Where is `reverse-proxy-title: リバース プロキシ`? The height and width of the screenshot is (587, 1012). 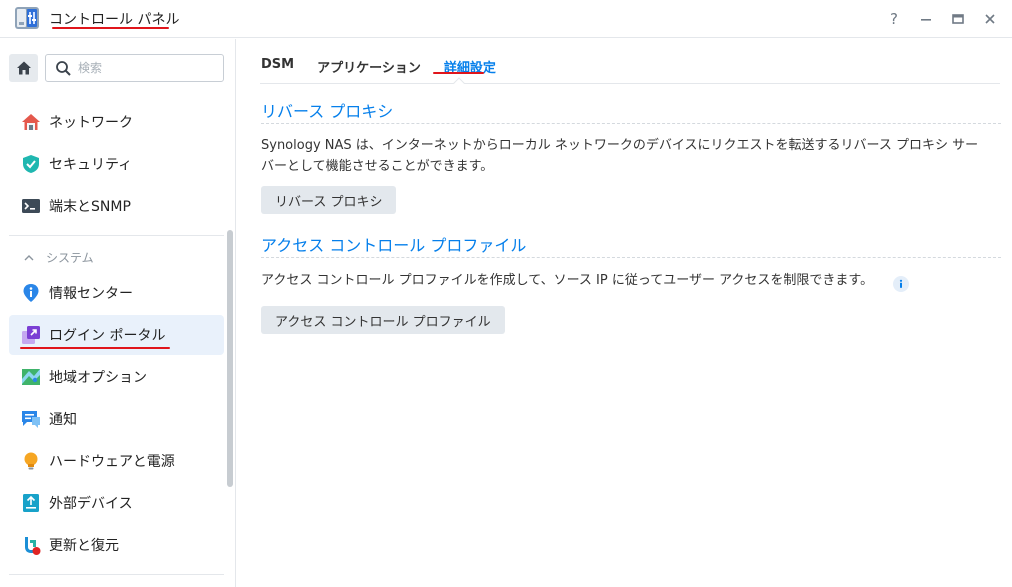 reverse-proxy-title: リバース プロキシ is located at coordinates (327, 111).